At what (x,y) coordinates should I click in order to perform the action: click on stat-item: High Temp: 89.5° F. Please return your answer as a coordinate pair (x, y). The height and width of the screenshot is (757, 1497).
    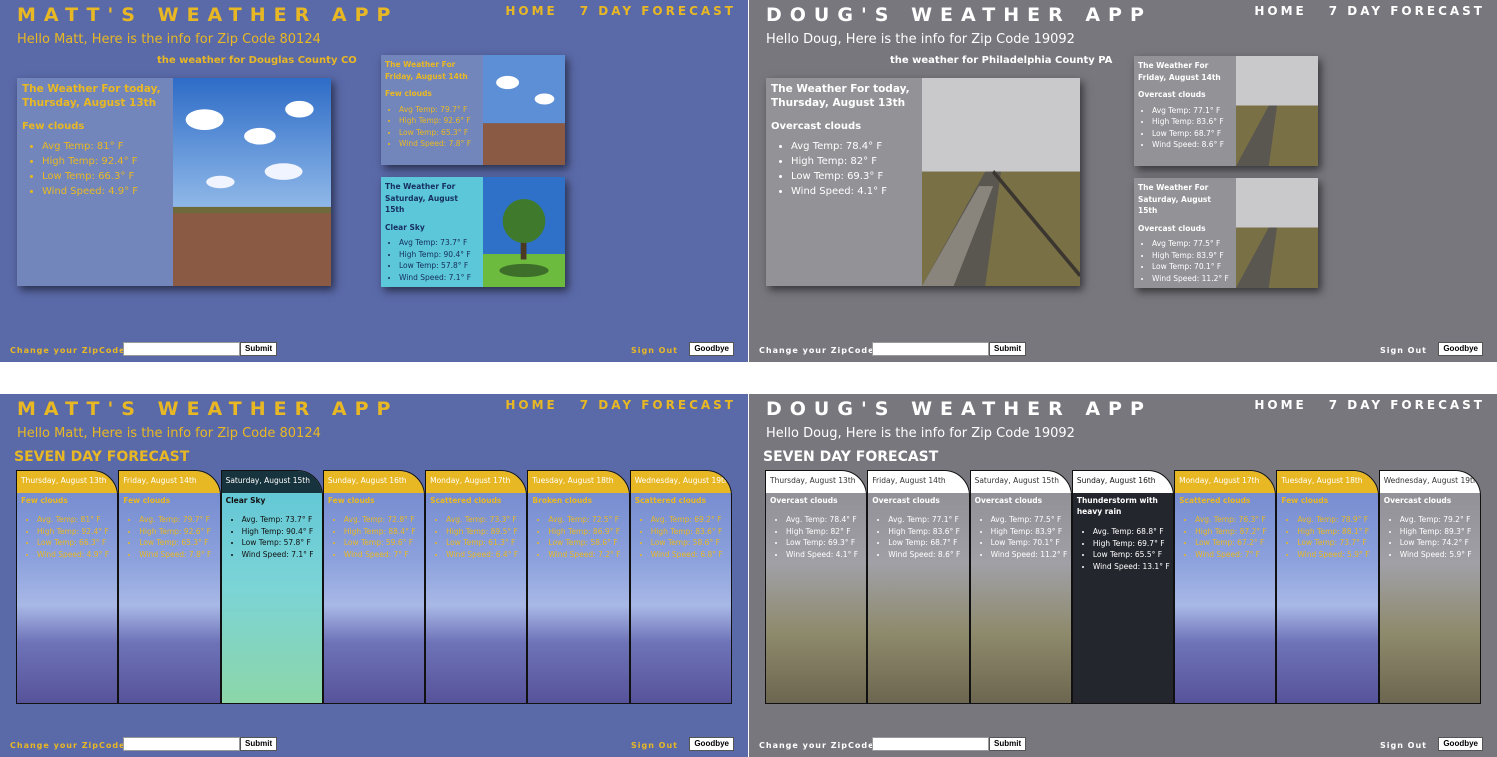
    Looking at the image, I should click on (482, 532).